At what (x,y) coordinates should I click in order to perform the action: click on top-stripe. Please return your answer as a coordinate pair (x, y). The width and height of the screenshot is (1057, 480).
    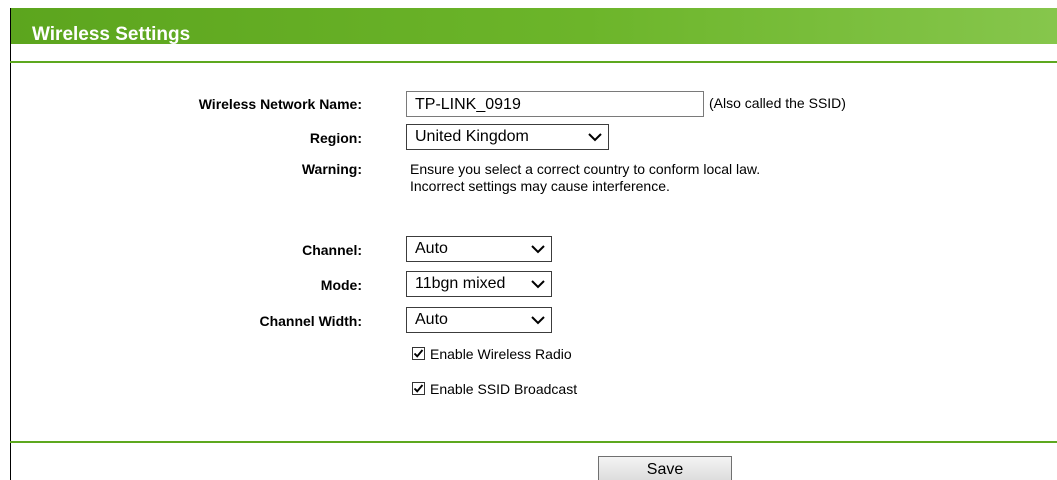
    Looking at the image, I should click on (533, 4).